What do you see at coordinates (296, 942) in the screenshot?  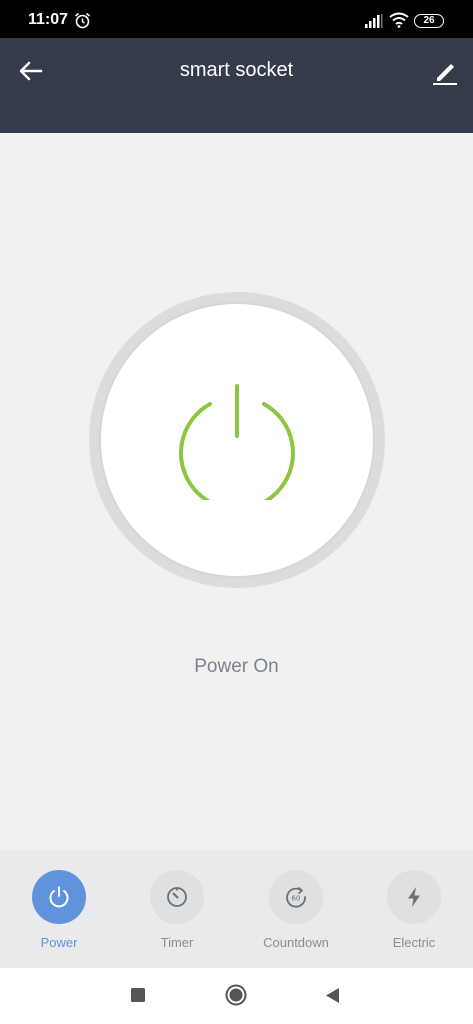 I see `tab-label: Countdown` at bounding box center [296, 942].